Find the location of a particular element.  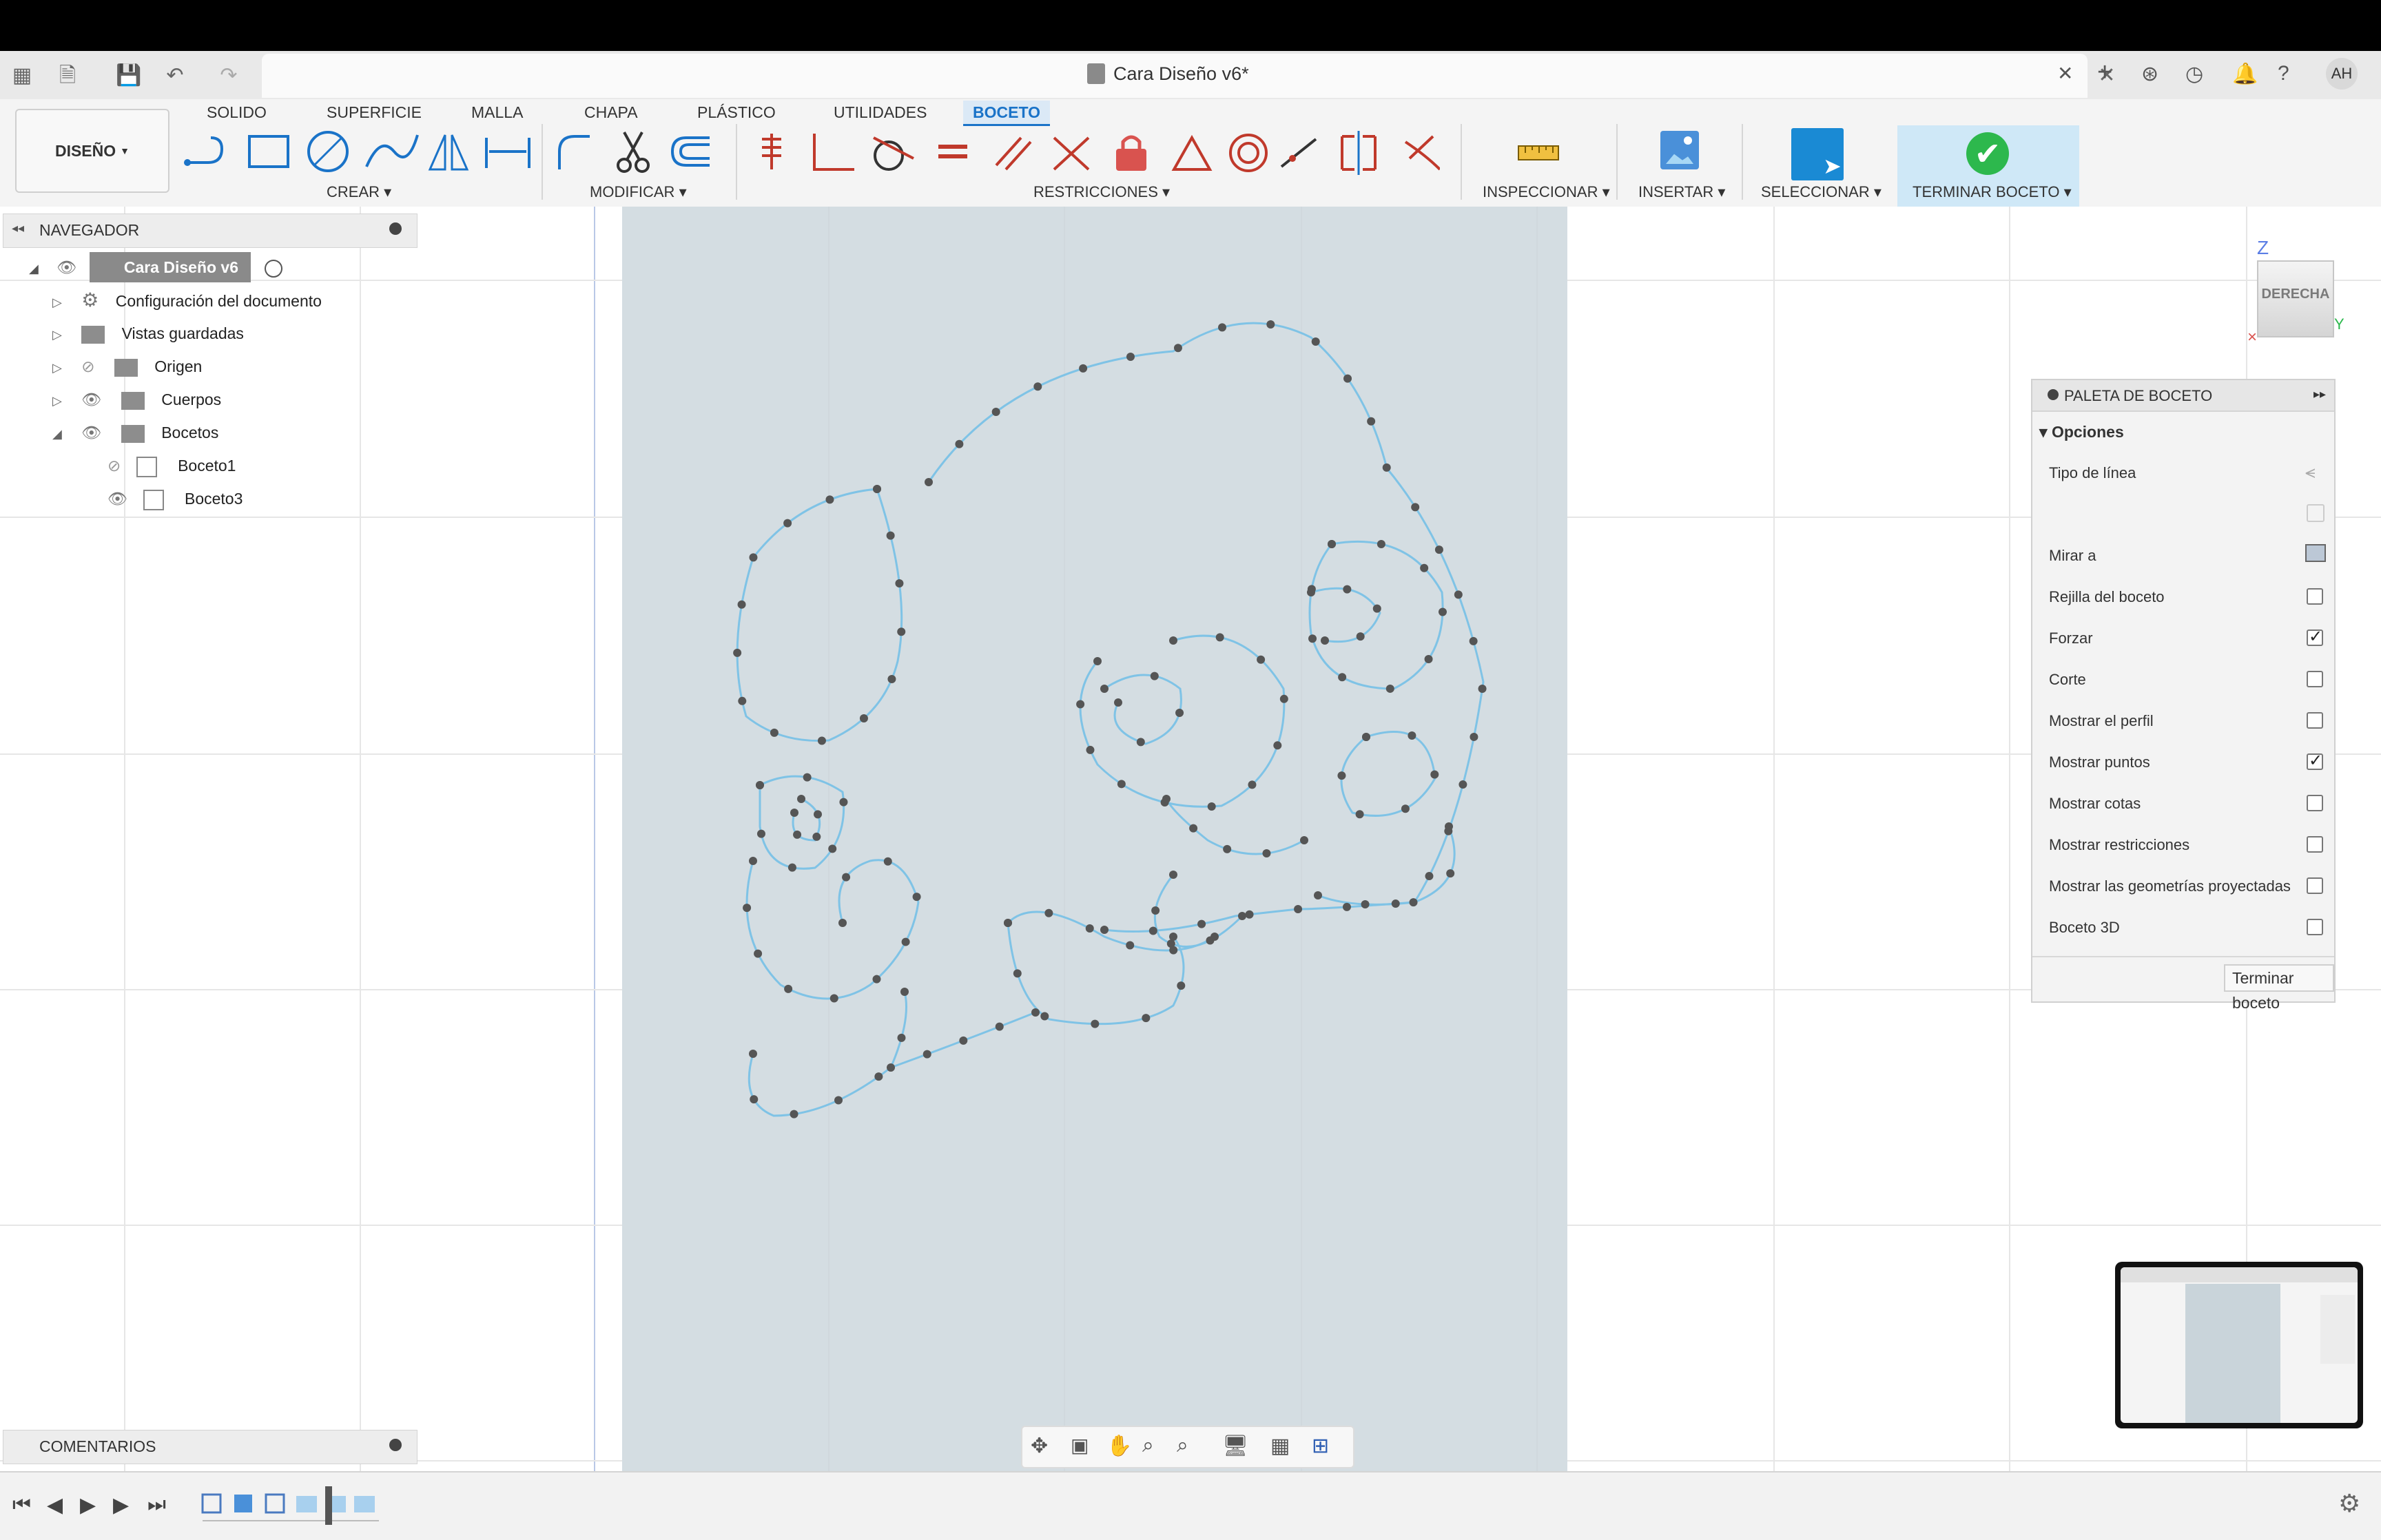

go-to-start-icon: ⏮ is located at coordinates (22, 1505).